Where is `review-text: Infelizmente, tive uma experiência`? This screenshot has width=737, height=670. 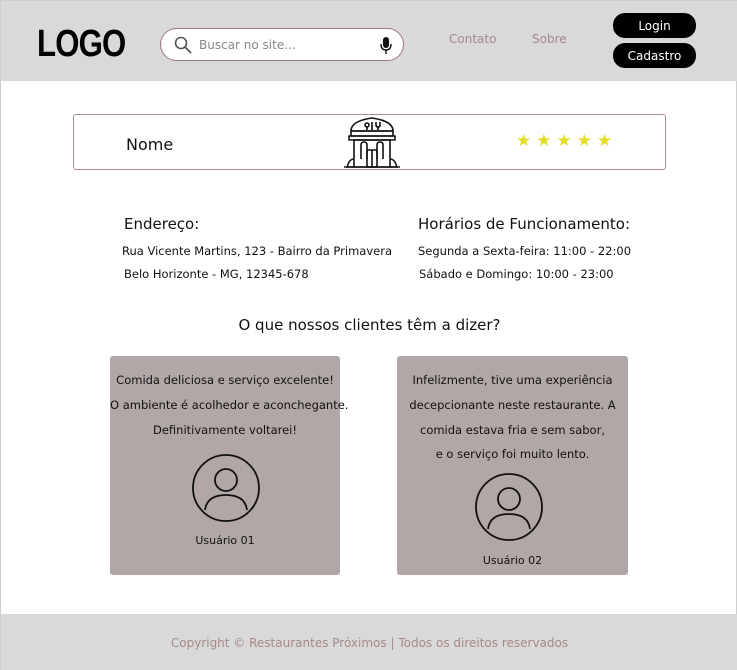 review-text: Infelizmente, tive uma experiência is located at coordinates (512, 380).